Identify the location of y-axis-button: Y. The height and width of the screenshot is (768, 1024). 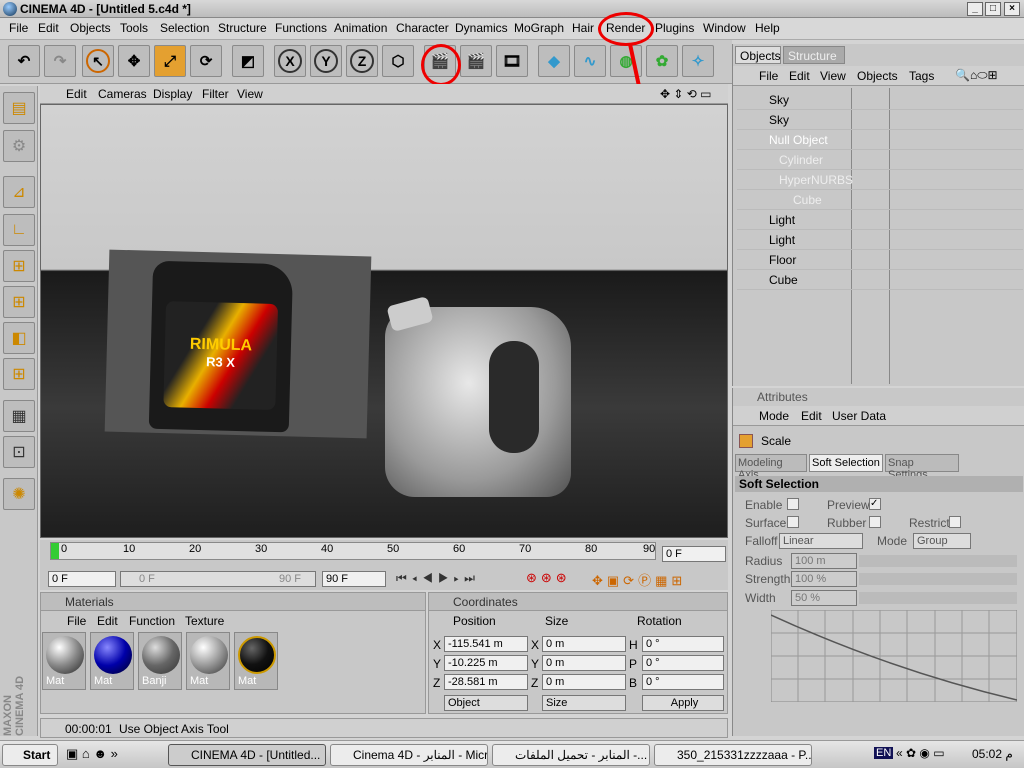
(326, 61).